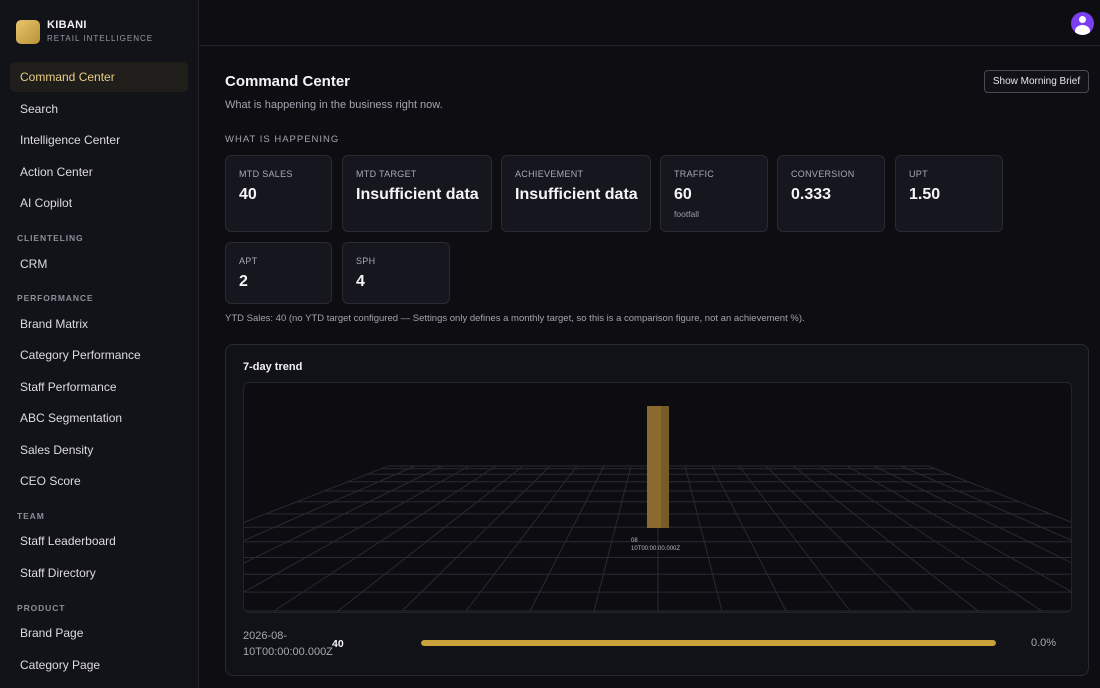 The width and height of the screenshot is (1100, 688). What do you see at coordinates (31, 516) in the screenshot?
I see `sidebar-section-team: TEAM` at bounding box center [31, 516].